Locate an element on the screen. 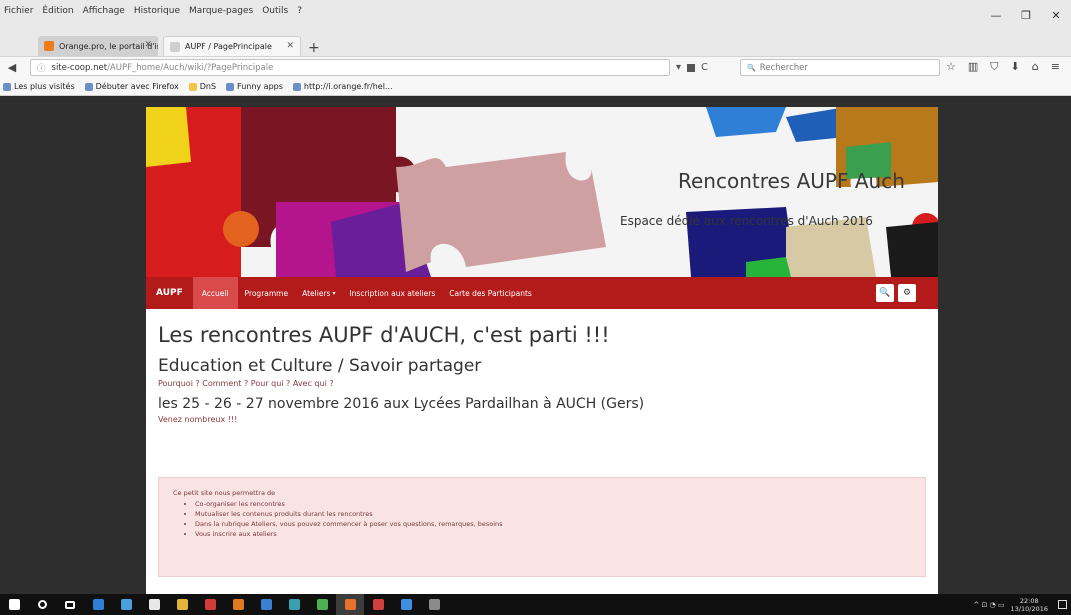  search-icon is located at coordinates (42, 604).